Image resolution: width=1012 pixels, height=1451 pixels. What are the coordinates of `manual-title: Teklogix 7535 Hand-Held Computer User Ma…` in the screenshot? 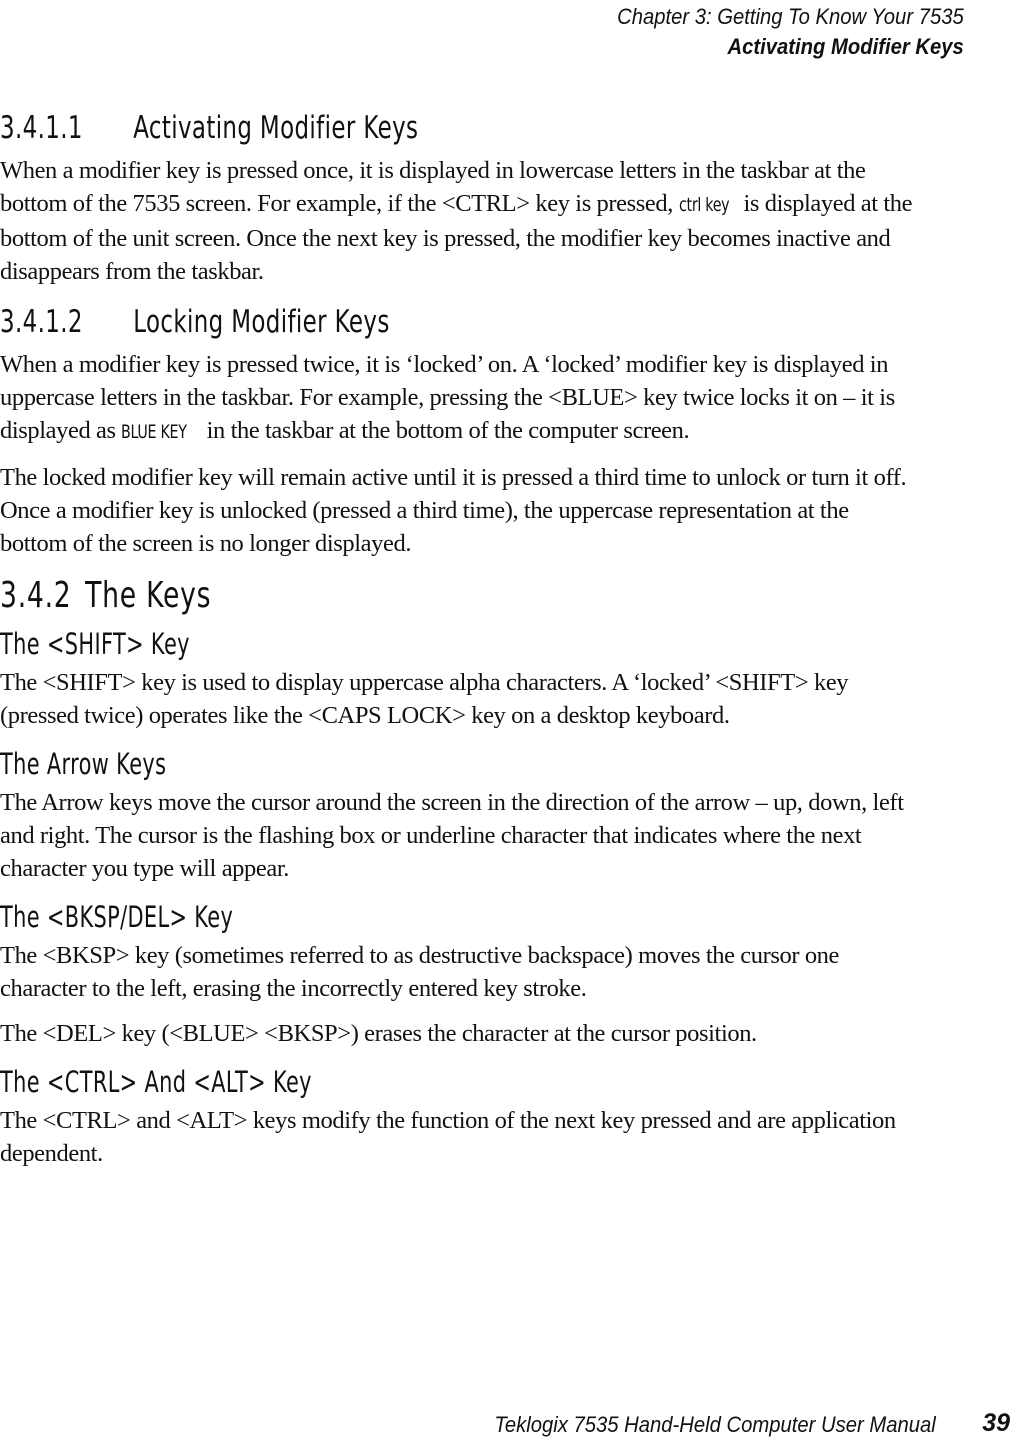 It's located at (715, 1424).